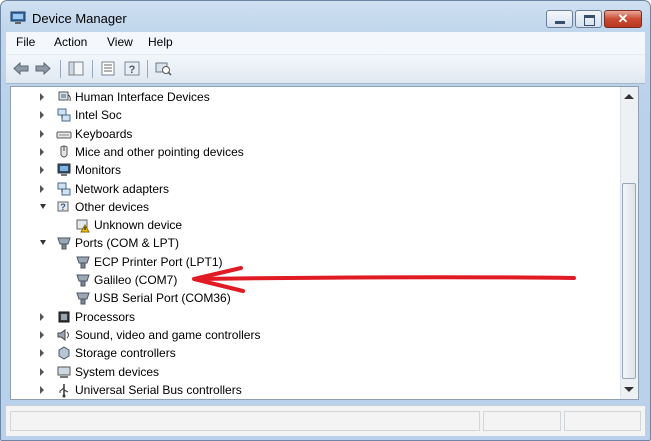 This screenshot has width=651, height=441. I want to click on keyboard-icon, so click(64, 135).